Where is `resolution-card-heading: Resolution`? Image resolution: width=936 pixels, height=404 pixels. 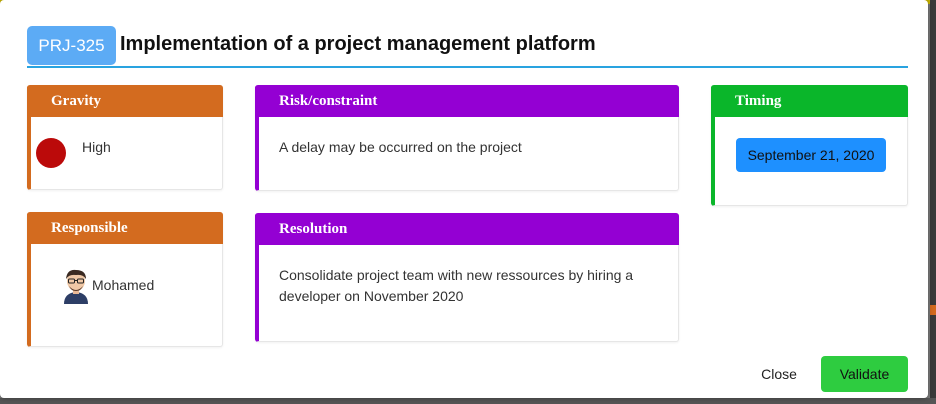
resolution-card-heading: Resolution is located at coordinates (467, 229).